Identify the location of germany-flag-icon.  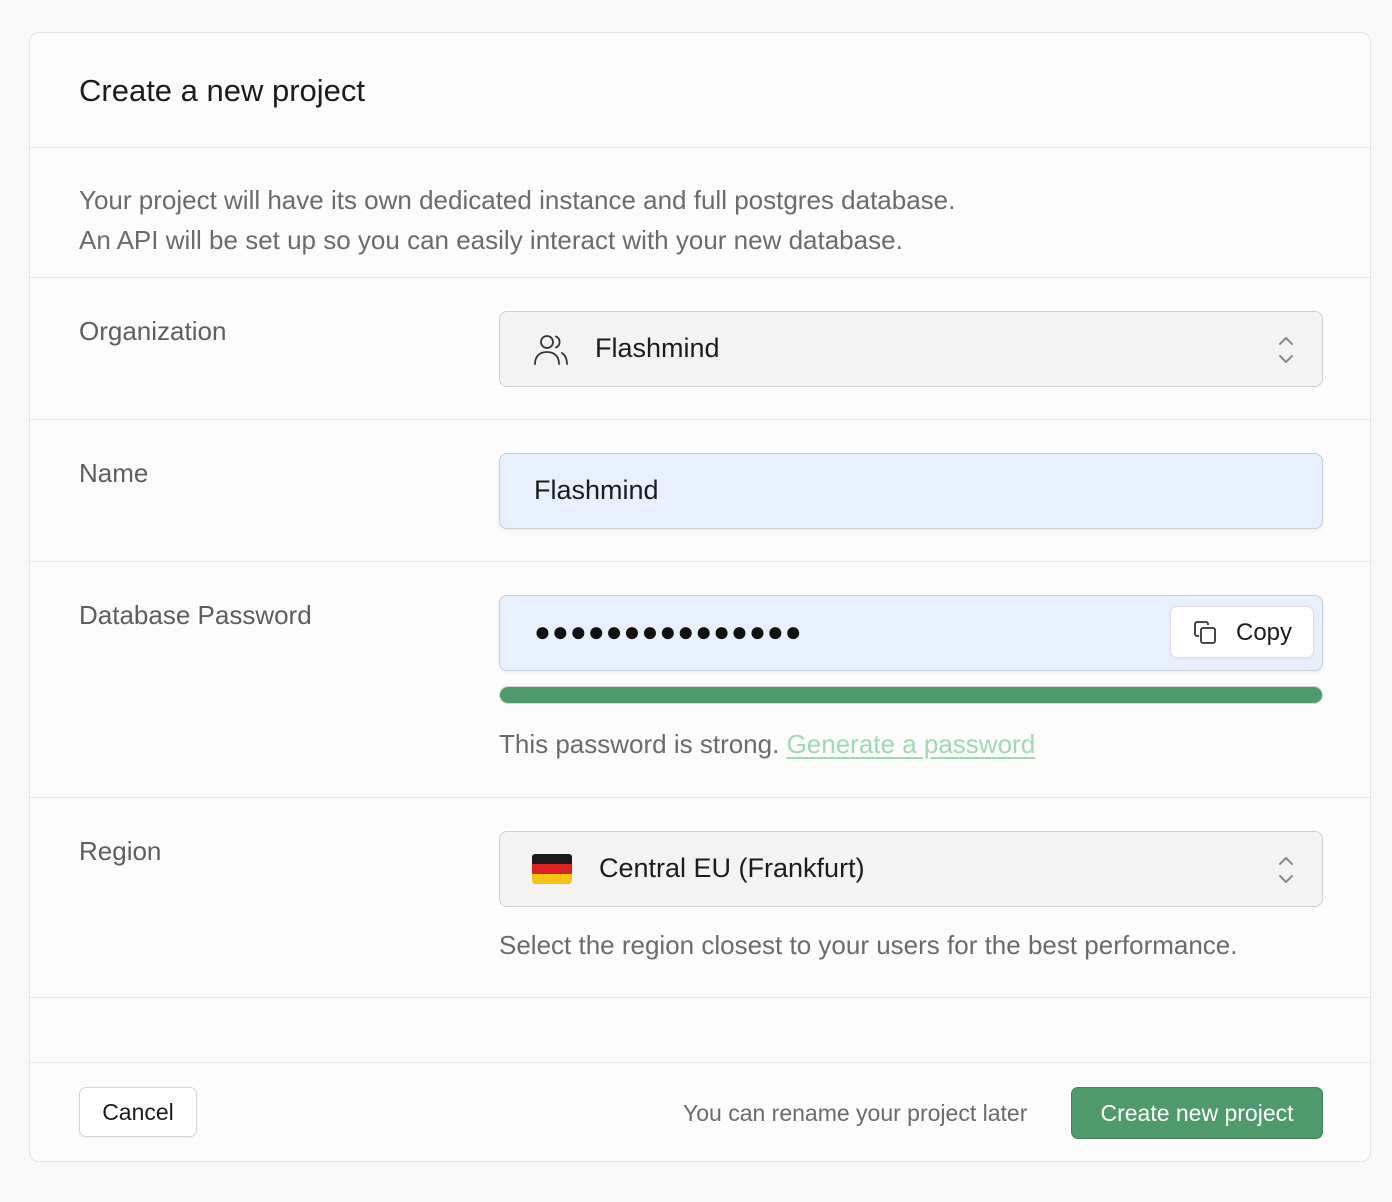
(552, 869).